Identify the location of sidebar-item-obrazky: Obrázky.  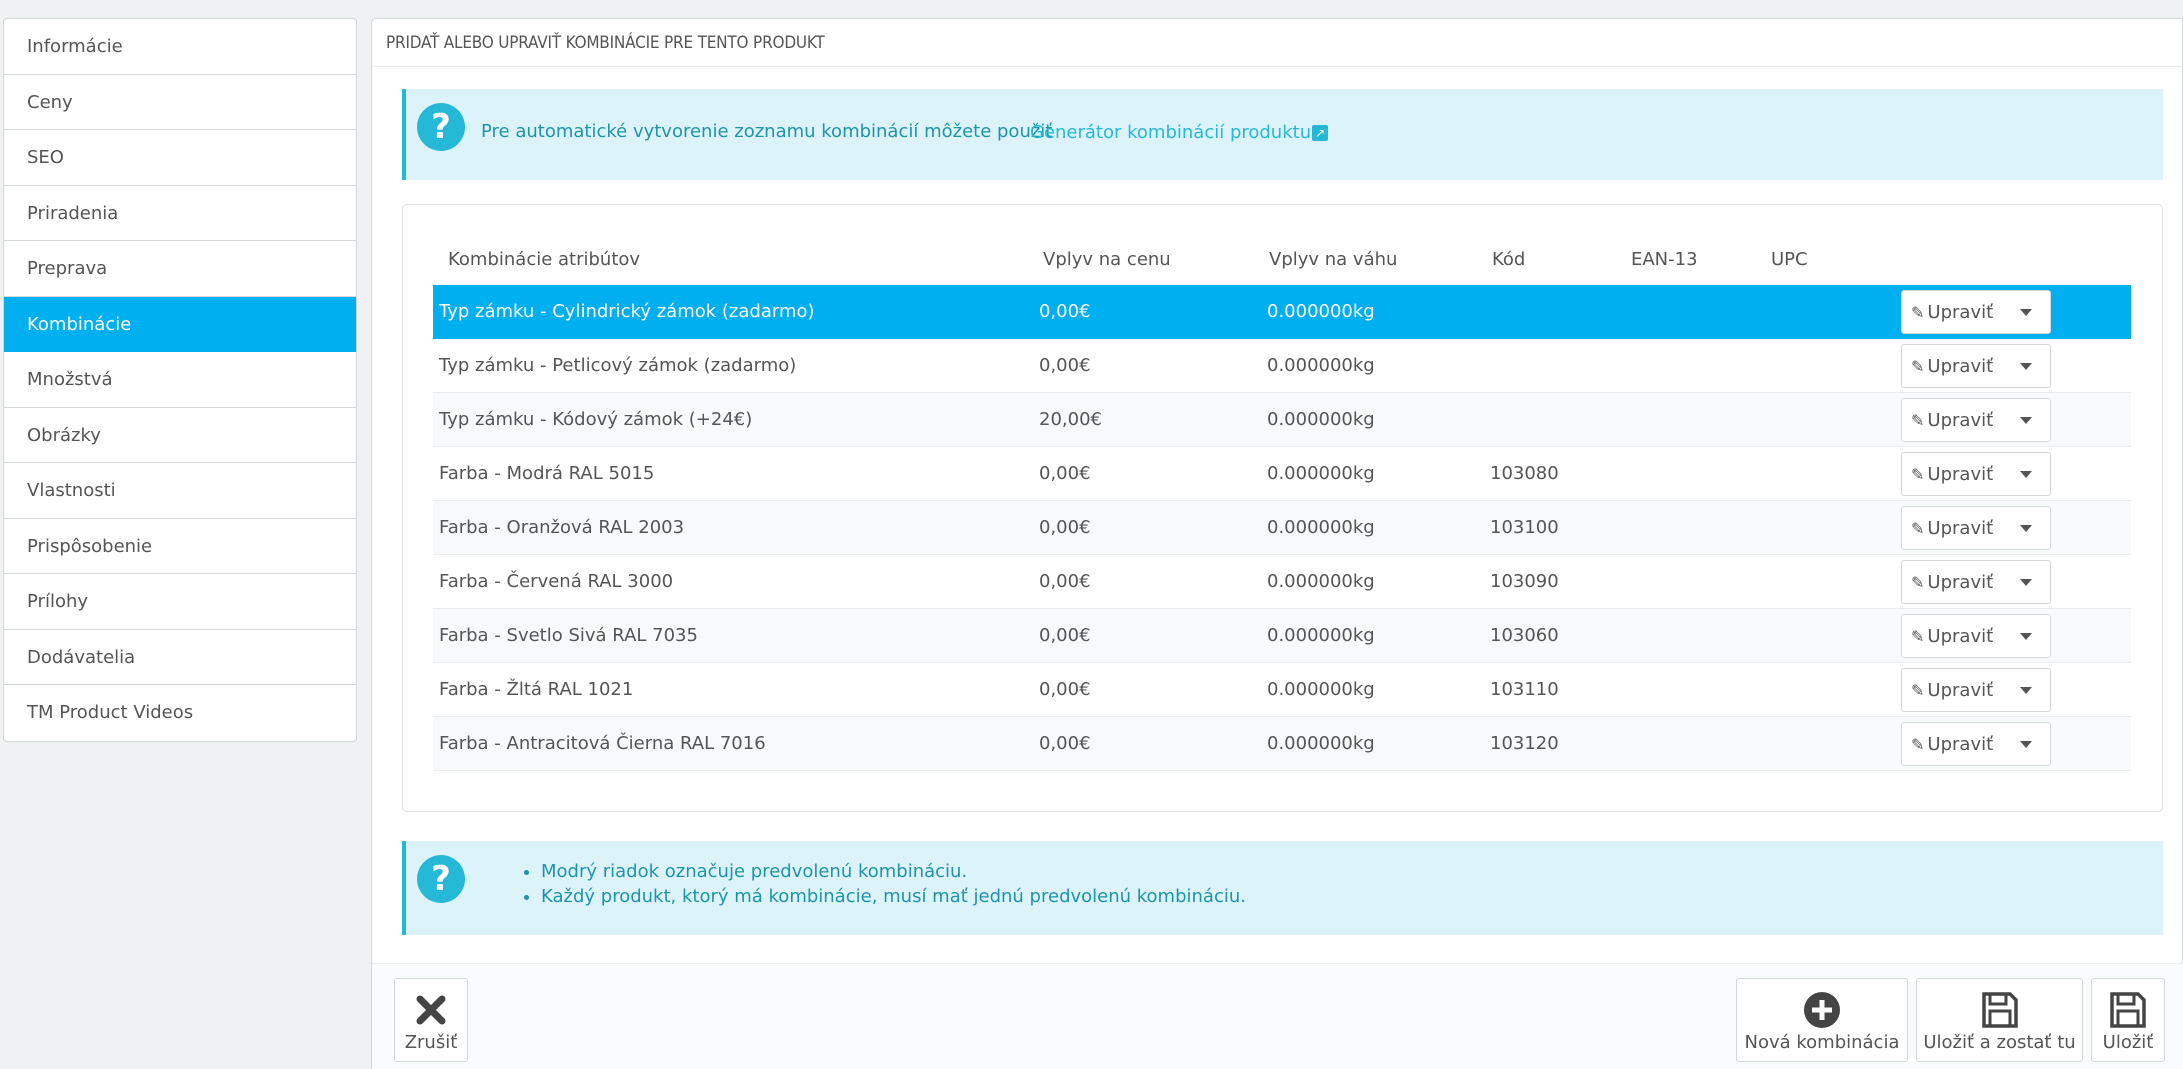
(180, 435).